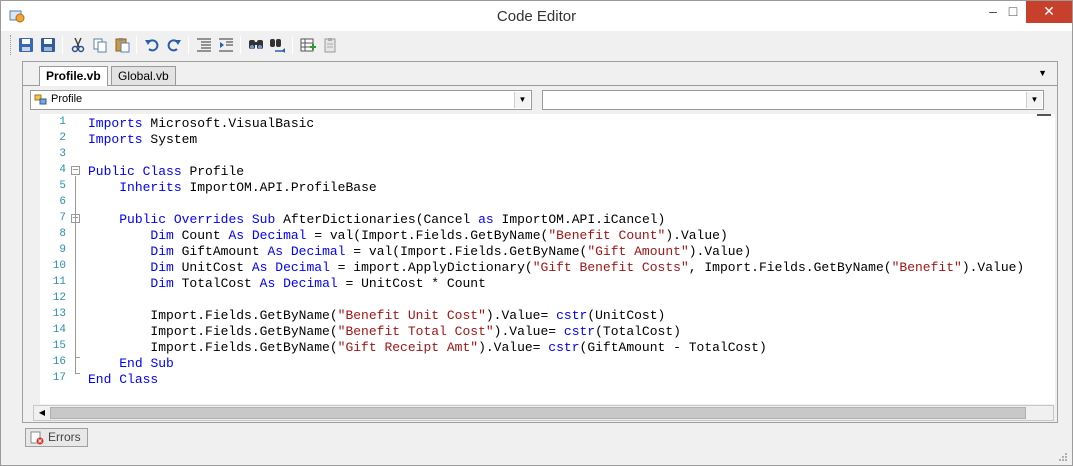 This screenshot has width=1073, height=466. Describe the element at coordinates (59, 378) in the screenshot. I see `line-number: 17` at that location.